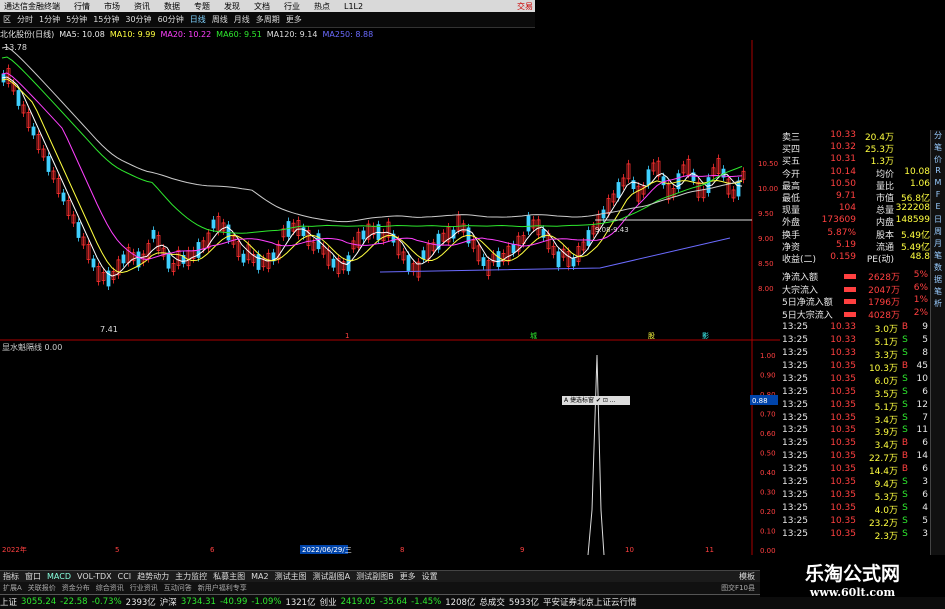 Image resolution: width=945 pixels, height=609 pixels. I want to click on trade-volume: 4.0万, so click(886, 510).